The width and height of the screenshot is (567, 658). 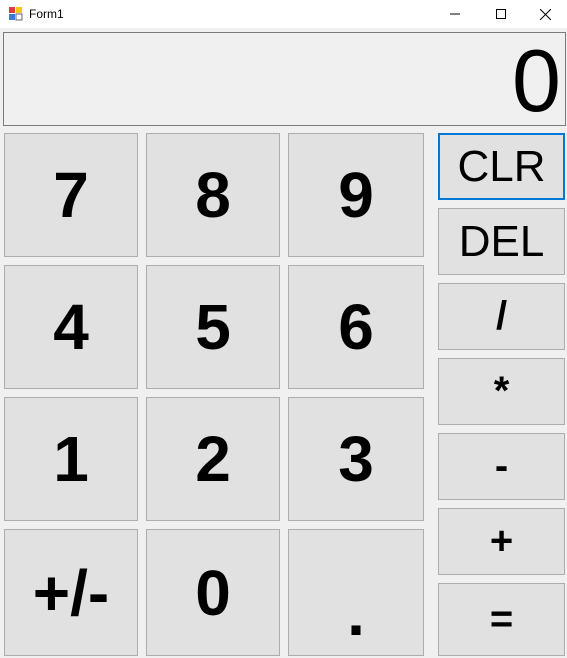 What do you see at coordinates (356, 195) in the screenshot?
I see `key-9: 9` at bounding box center [356, 195].